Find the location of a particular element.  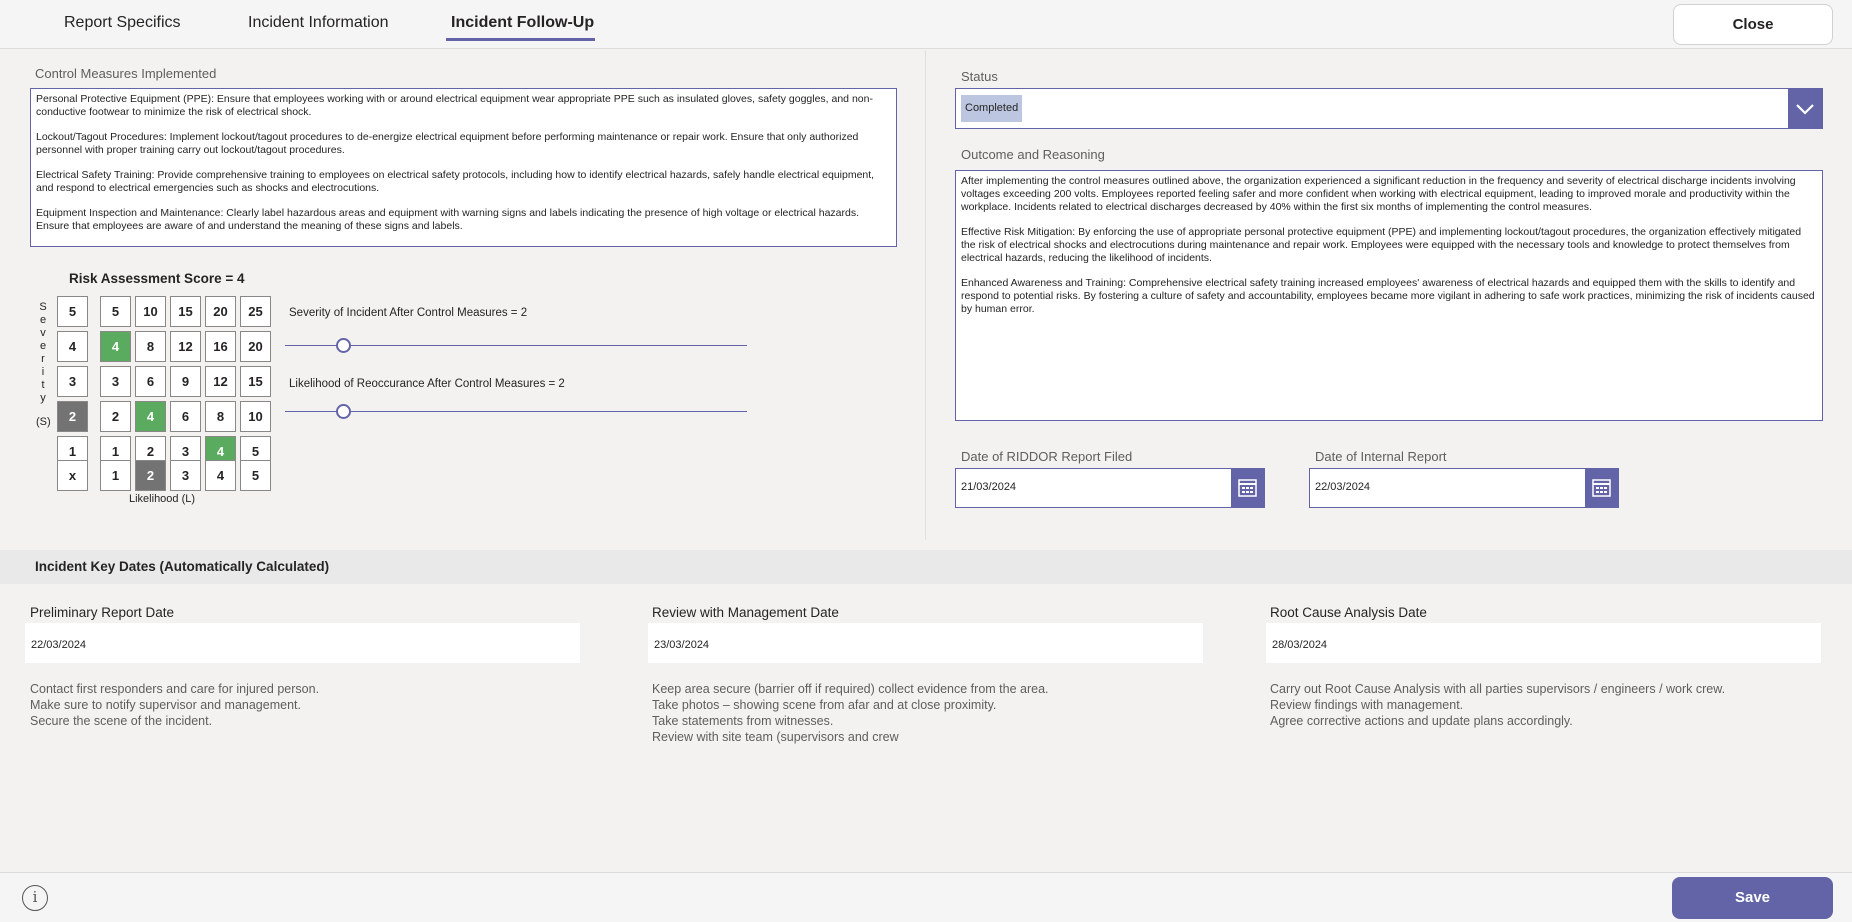

severity-letter: y is located at coordinates (43, 398).